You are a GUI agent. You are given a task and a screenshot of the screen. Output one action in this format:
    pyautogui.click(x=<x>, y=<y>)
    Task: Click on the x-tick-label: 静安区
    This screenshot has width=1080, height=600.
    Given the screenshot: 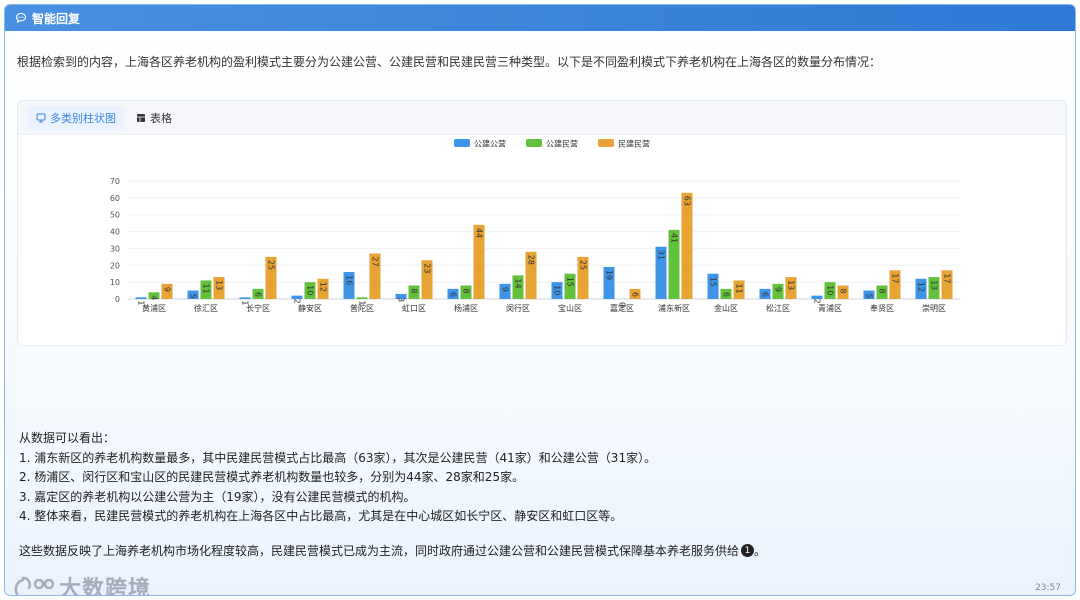 What is the action you would take?
    pyautogui.click(x=310, y=308)
    